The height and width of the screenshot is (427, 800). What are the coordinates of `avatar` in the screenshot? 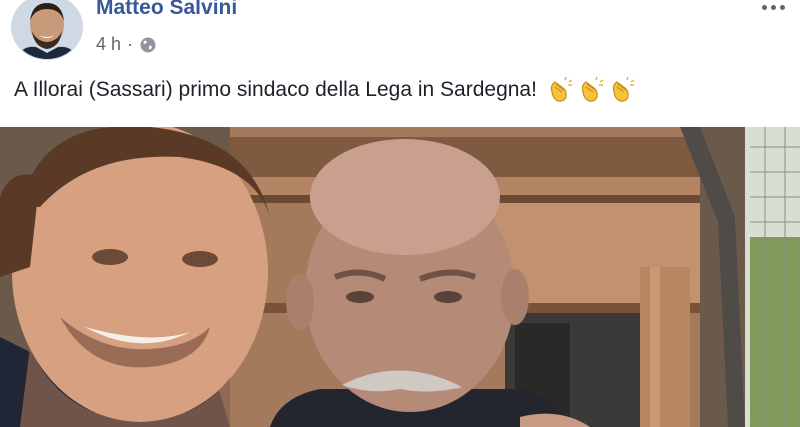 It's located at (47, 30).